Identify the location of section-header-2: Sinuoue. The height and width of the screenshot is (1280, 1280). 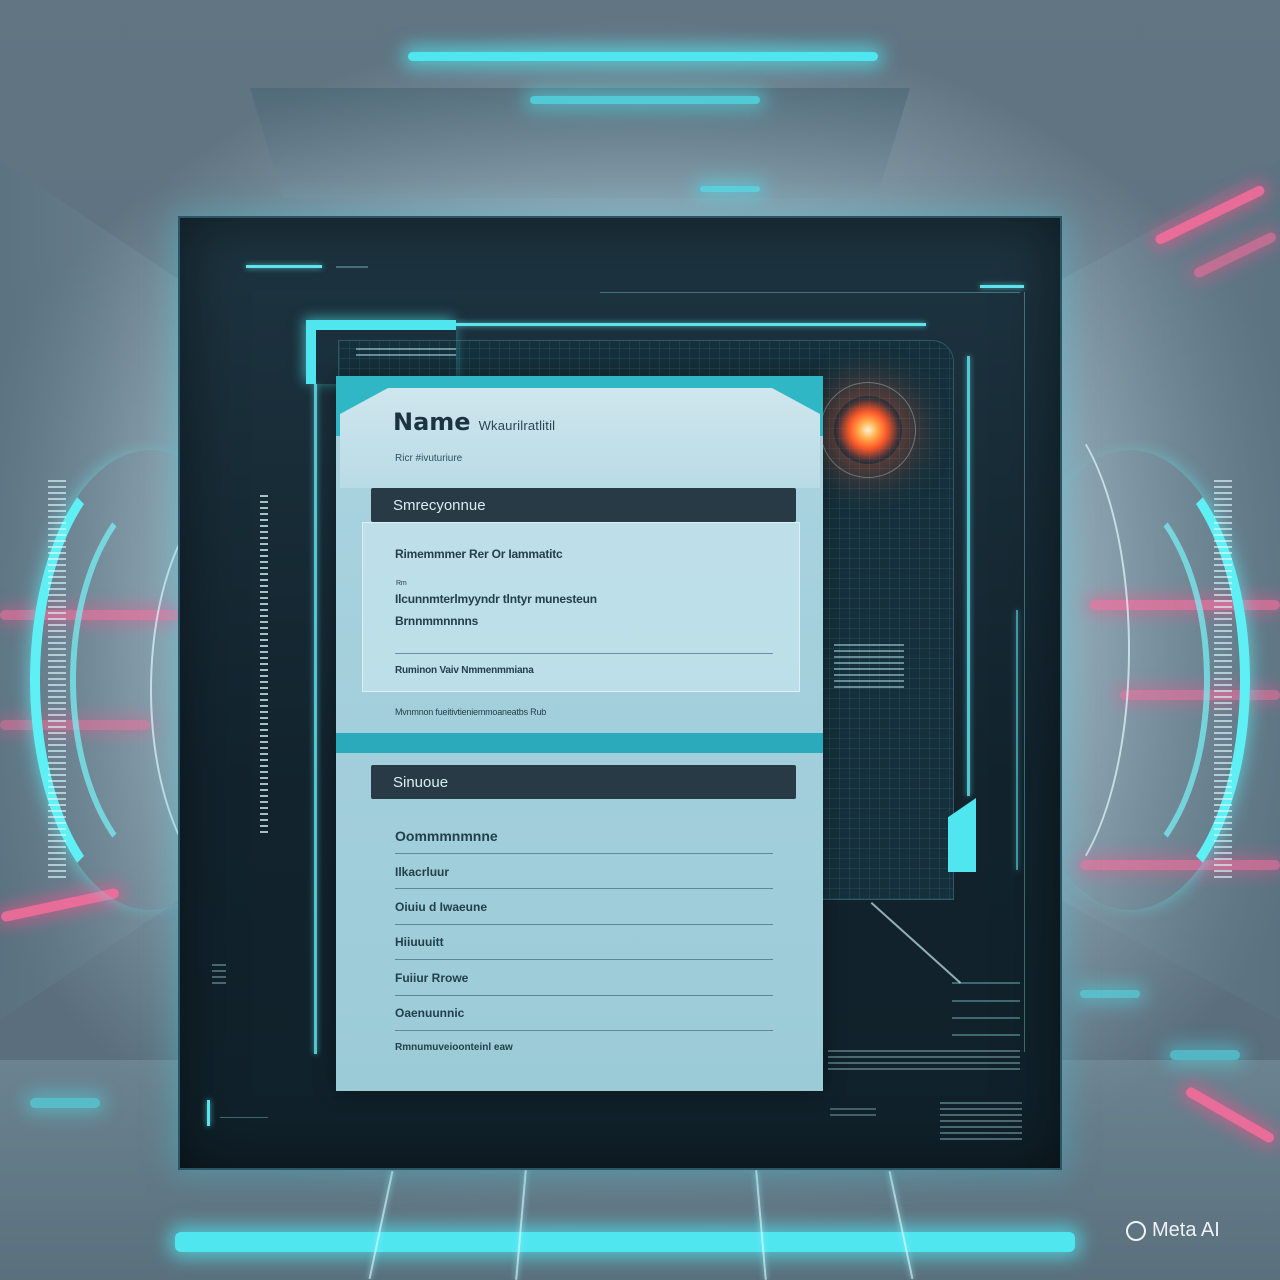
(583, 782).